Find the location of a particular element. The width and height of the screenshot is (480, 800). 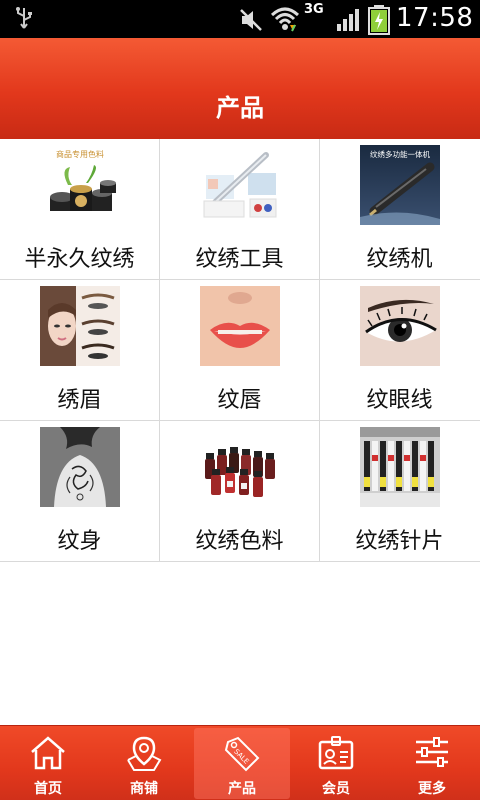

eyeliner-image is located at coordinates (400, 326).